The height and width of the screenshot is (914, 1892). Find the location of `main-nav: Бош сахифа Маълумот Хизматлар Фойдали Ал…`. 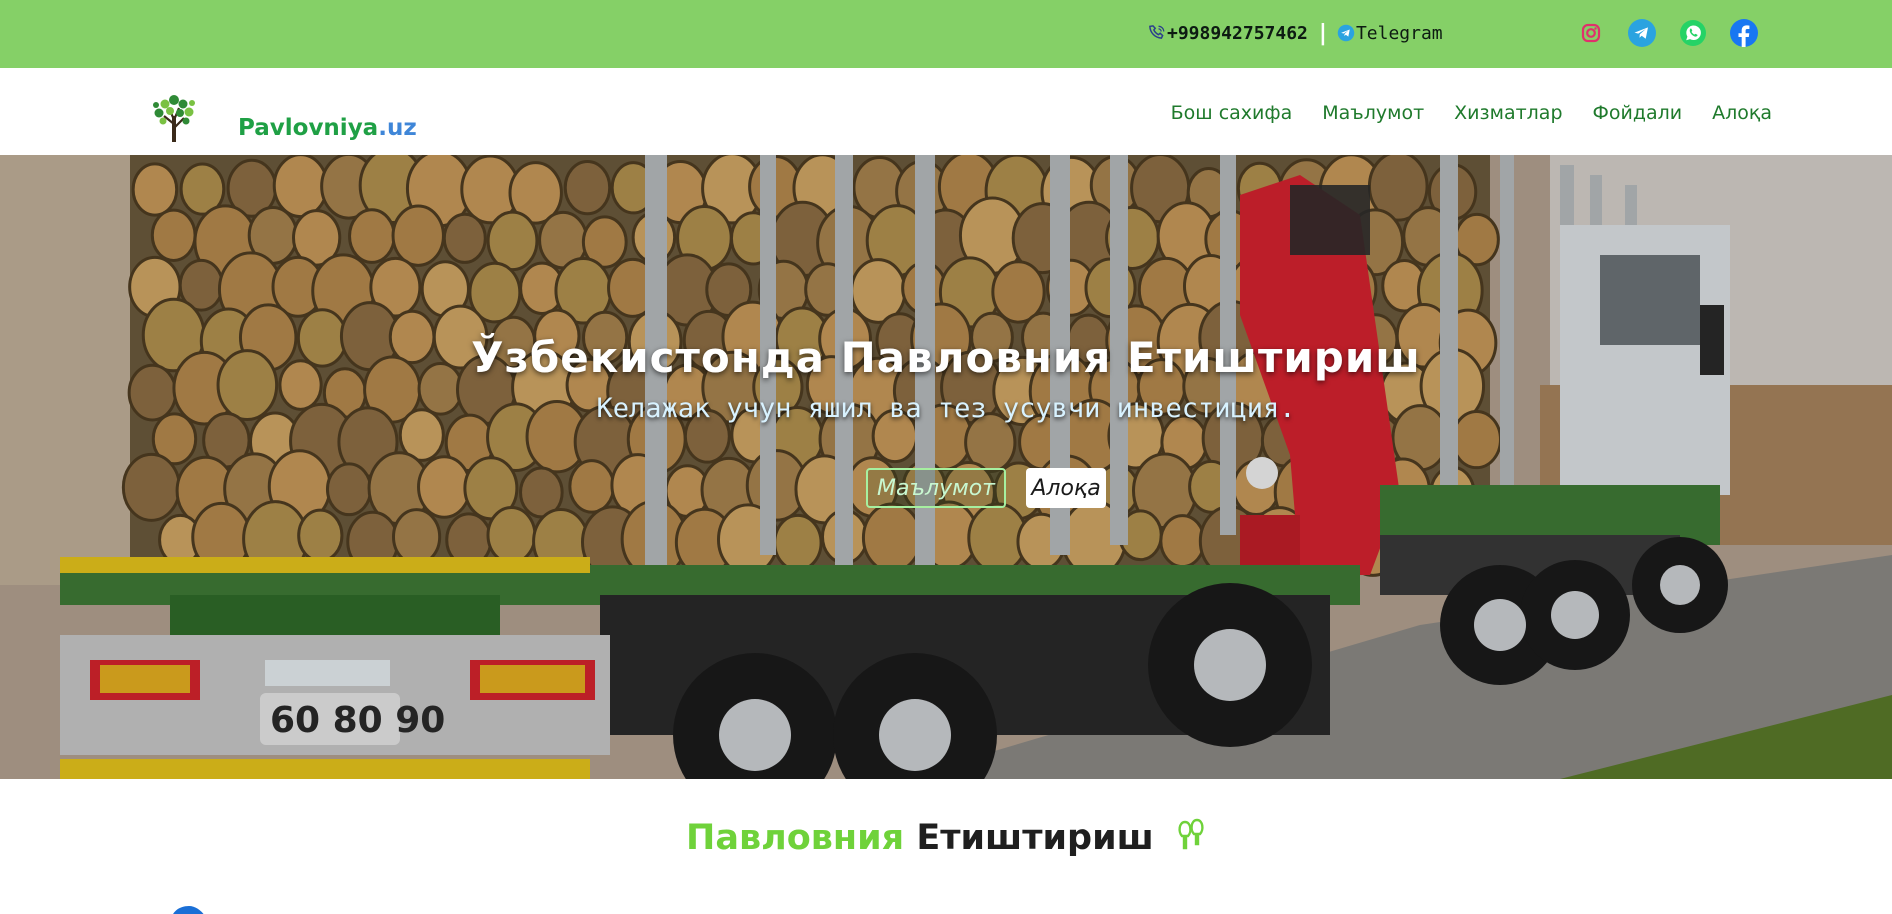

main-nav: Бош сахифа Маълумот Хизматлар Фойдали Ал… is located at coordinates (1471, 113).